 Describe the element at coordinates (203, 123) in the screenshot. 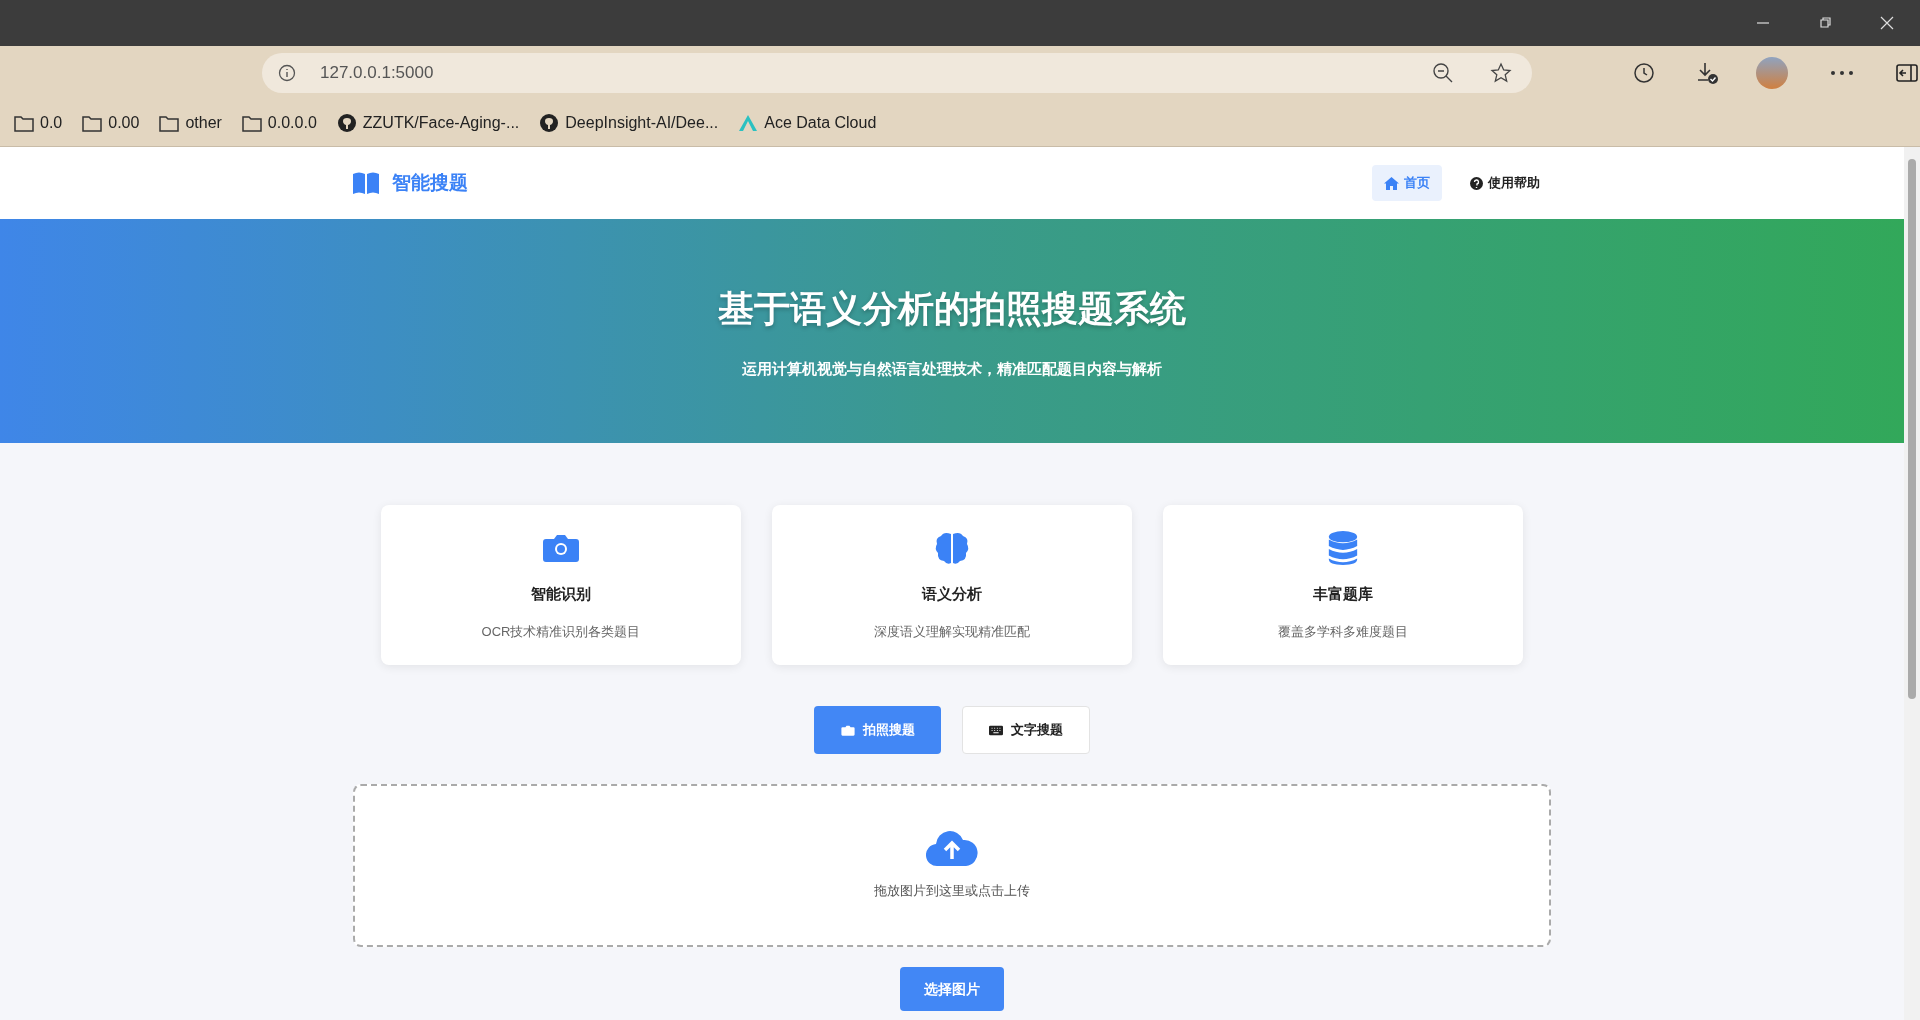

I see `bookmark: other` at that location.